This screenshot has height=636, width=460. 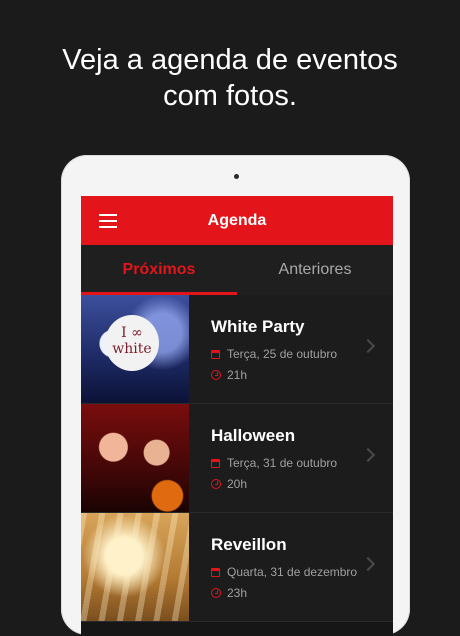 I want to click on event-time-row: 20h, so click(x=302, y=484).